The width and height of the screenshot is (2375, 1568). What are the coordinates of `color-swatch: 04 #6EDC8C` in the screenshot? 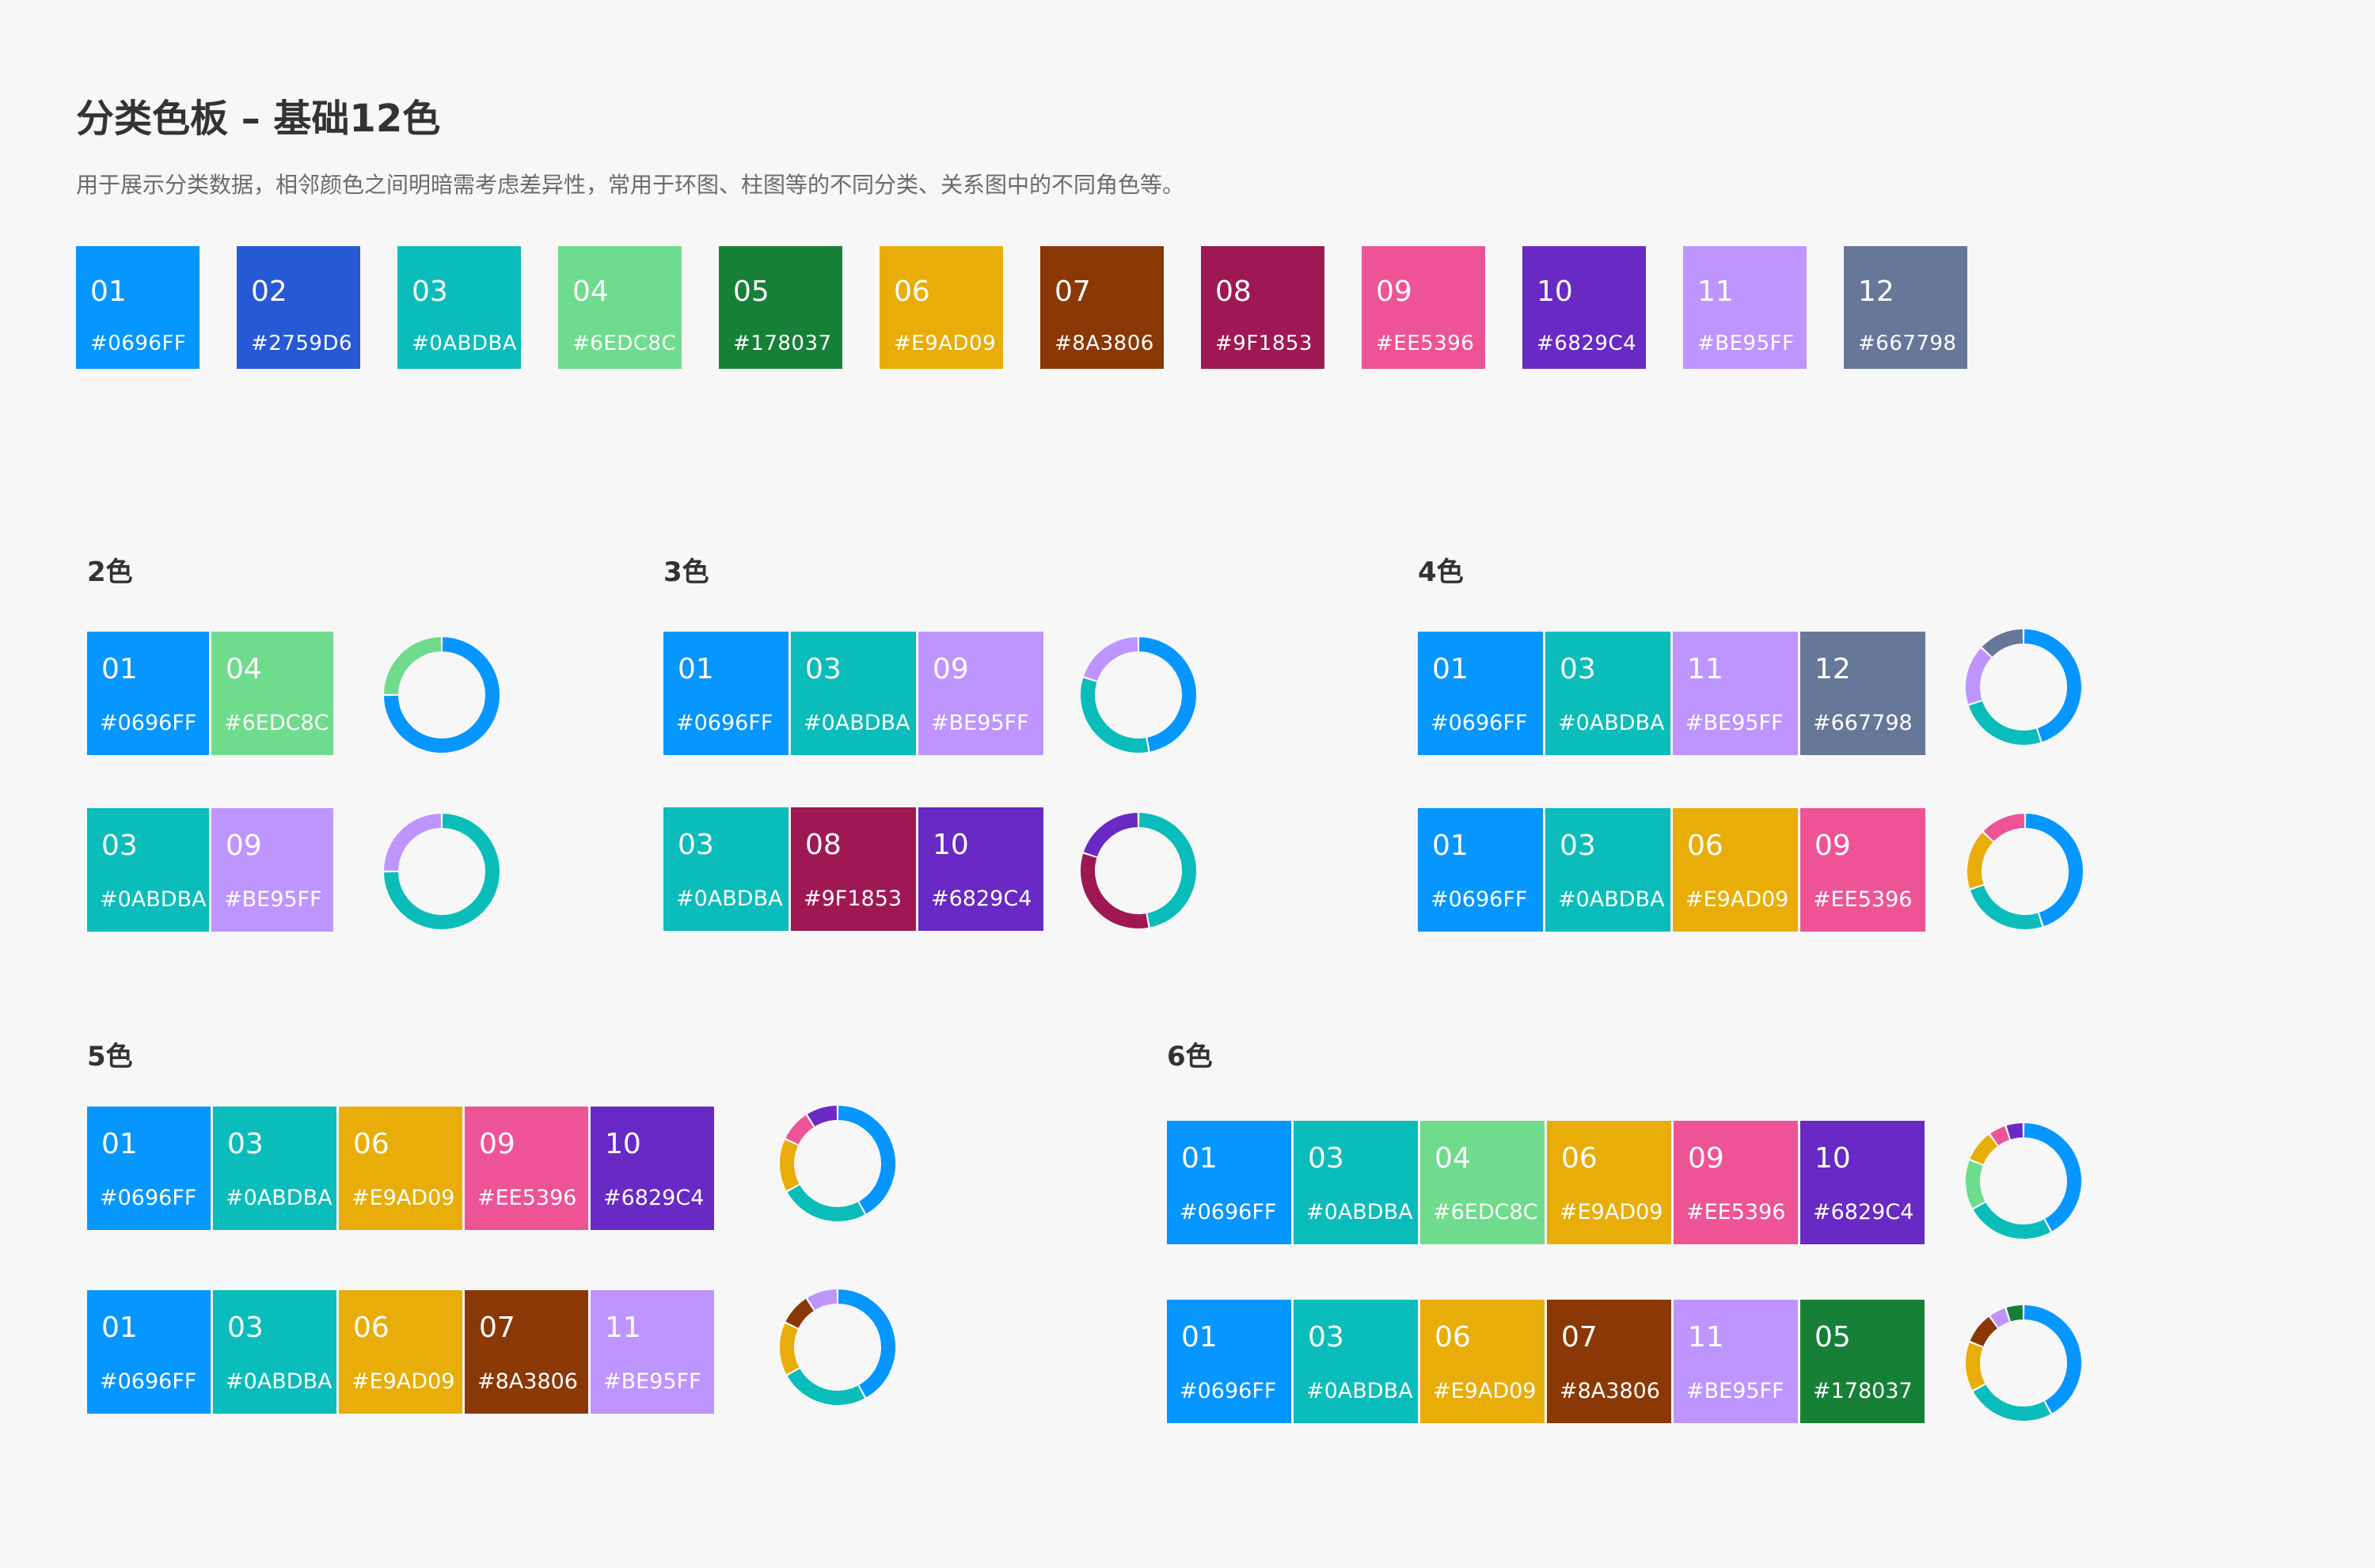 It's located at (620, 307).